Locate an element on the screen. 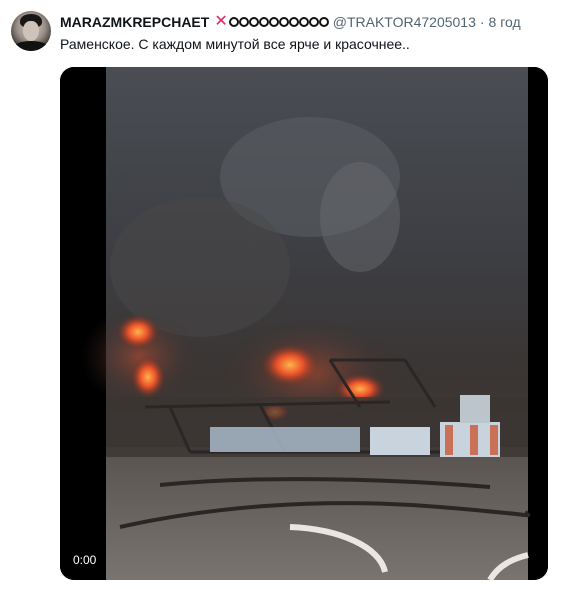 Image resolution: width=585 pixels, height=589 pixels. avatar-face is located at coordinates (31, 31).